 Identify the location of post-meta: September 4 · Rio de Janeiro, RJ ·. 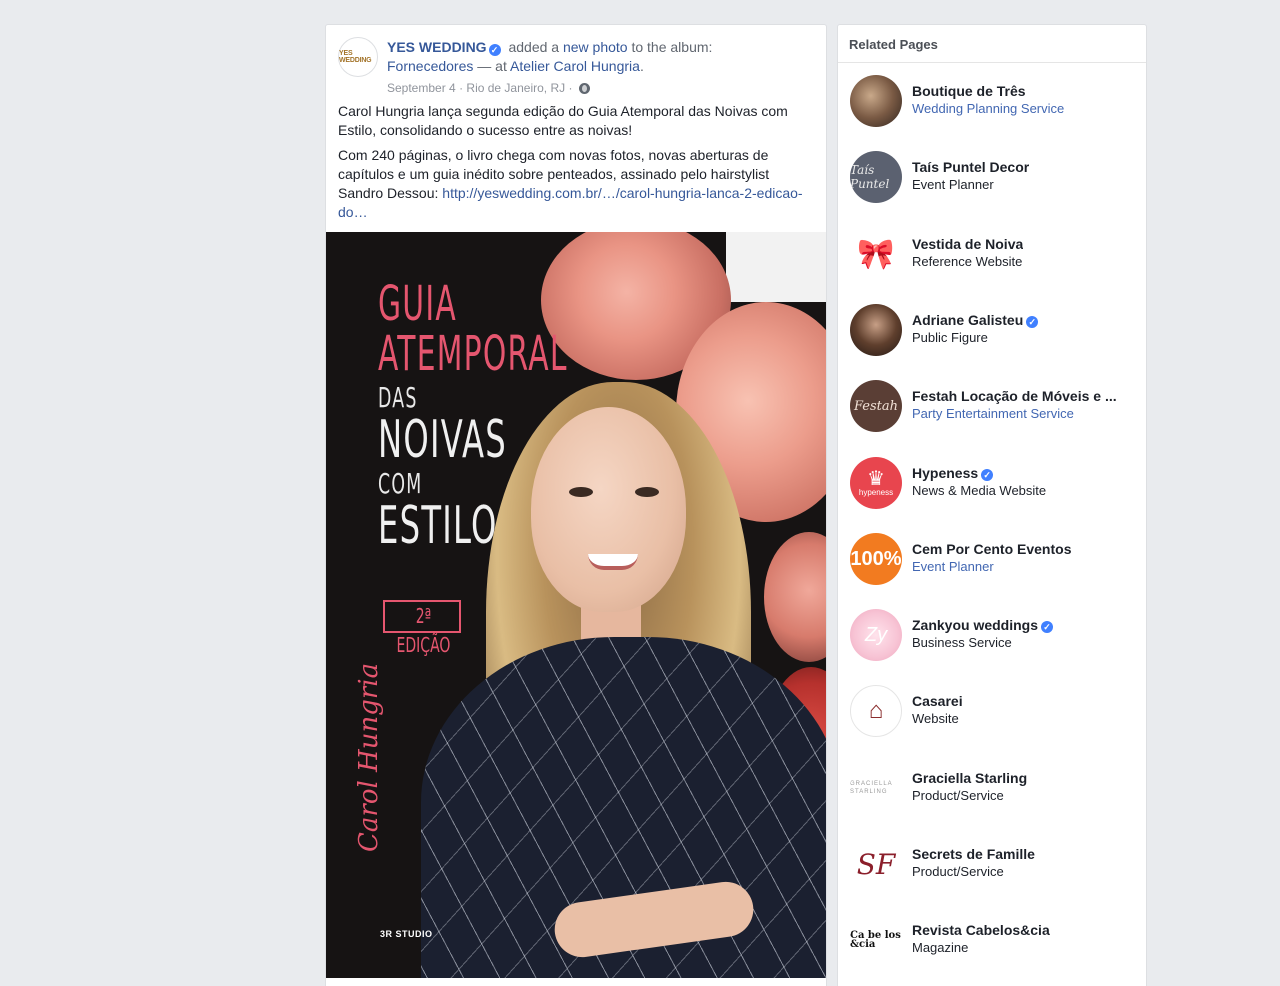
(488, 88).